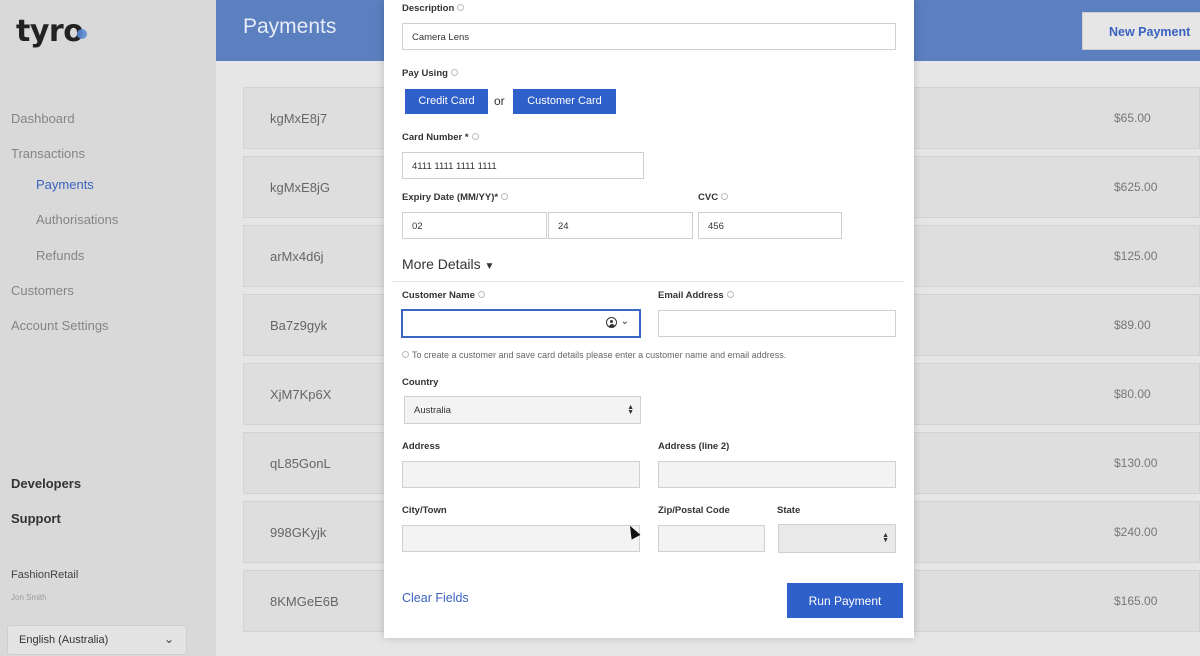  Describe the element at coordinates (298, 532) in the screenshot. I see `row-id: 998GKyjk` at that location.